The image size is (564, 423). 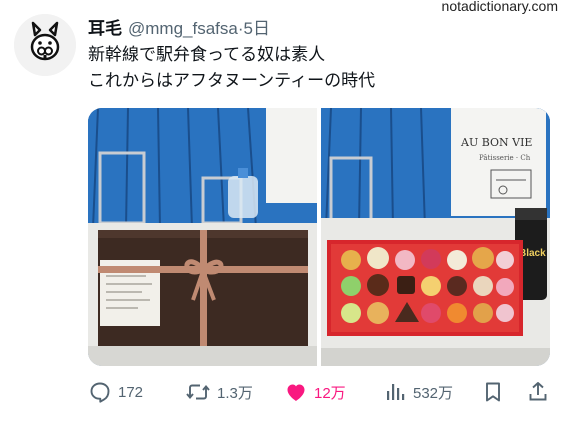 I want to click on like-button: 12万, so click(x=315, y=392).